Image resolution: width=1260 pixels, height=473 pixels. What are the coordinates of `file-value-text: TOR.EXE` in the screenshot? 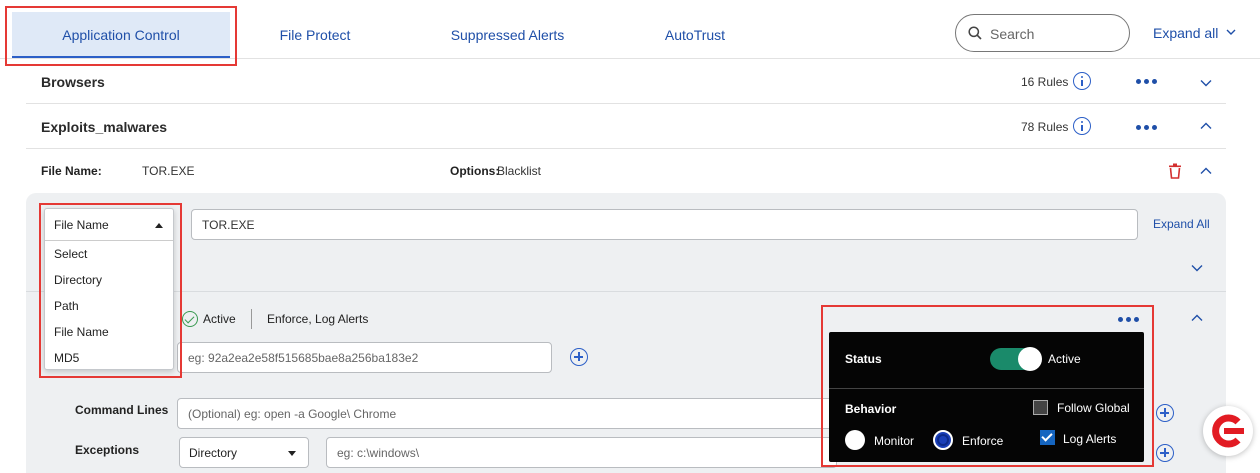 It's located at (228, 225).